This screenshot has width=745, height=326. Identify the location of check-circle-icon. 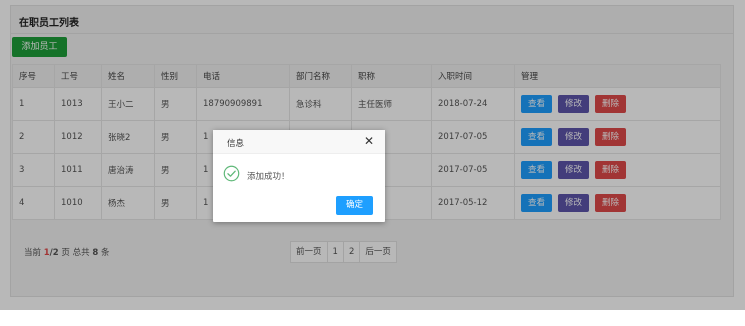
(231, 173).